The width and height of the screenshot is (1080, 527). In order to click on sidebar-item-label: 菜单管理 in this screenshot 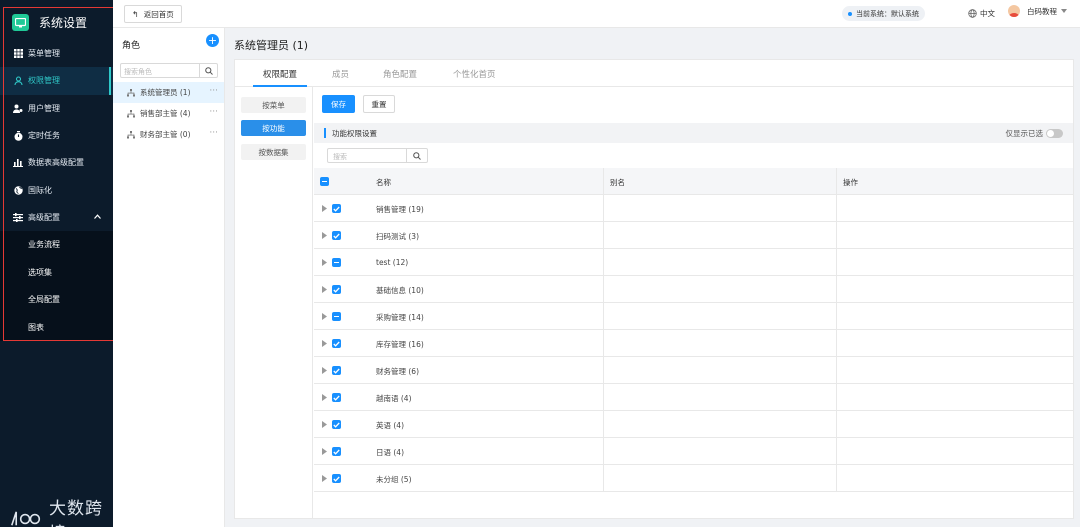, I will do `click(44, 54)`.